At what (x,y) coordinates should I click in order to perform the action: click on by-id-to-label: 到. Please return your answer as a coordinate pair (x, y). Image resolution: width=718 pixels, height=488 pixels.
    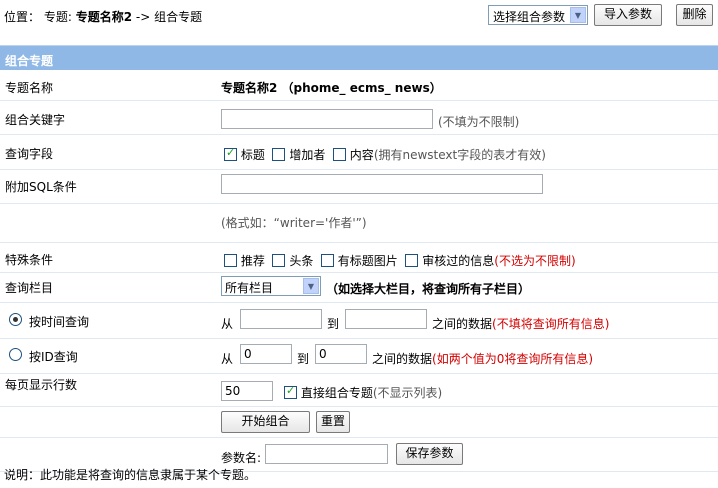
    Looking at the image, I should click on (303, 359).